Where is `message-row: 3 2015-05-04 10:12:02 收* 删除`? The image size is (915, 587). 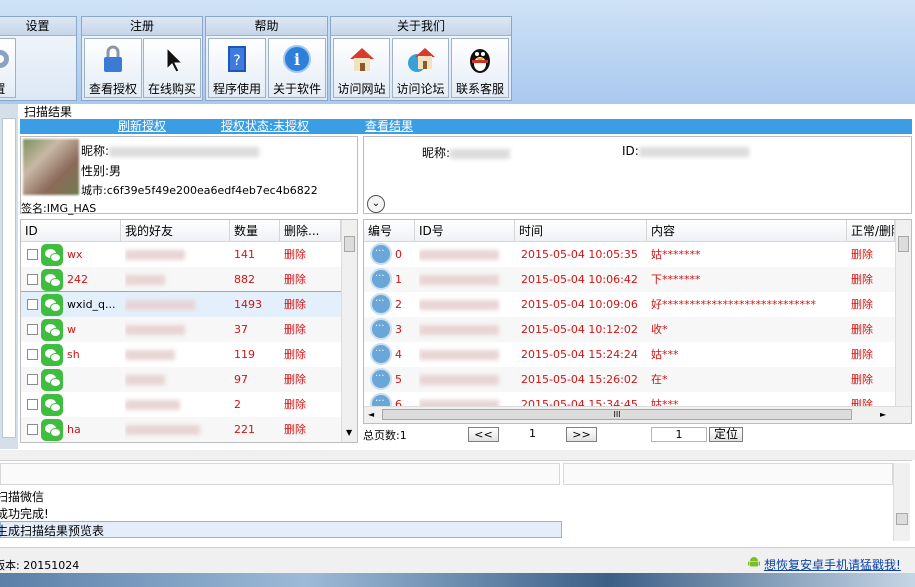
message-row: 3 2015-05-04 10:12:02 收* 删除 is located at coordinates (629, 329).